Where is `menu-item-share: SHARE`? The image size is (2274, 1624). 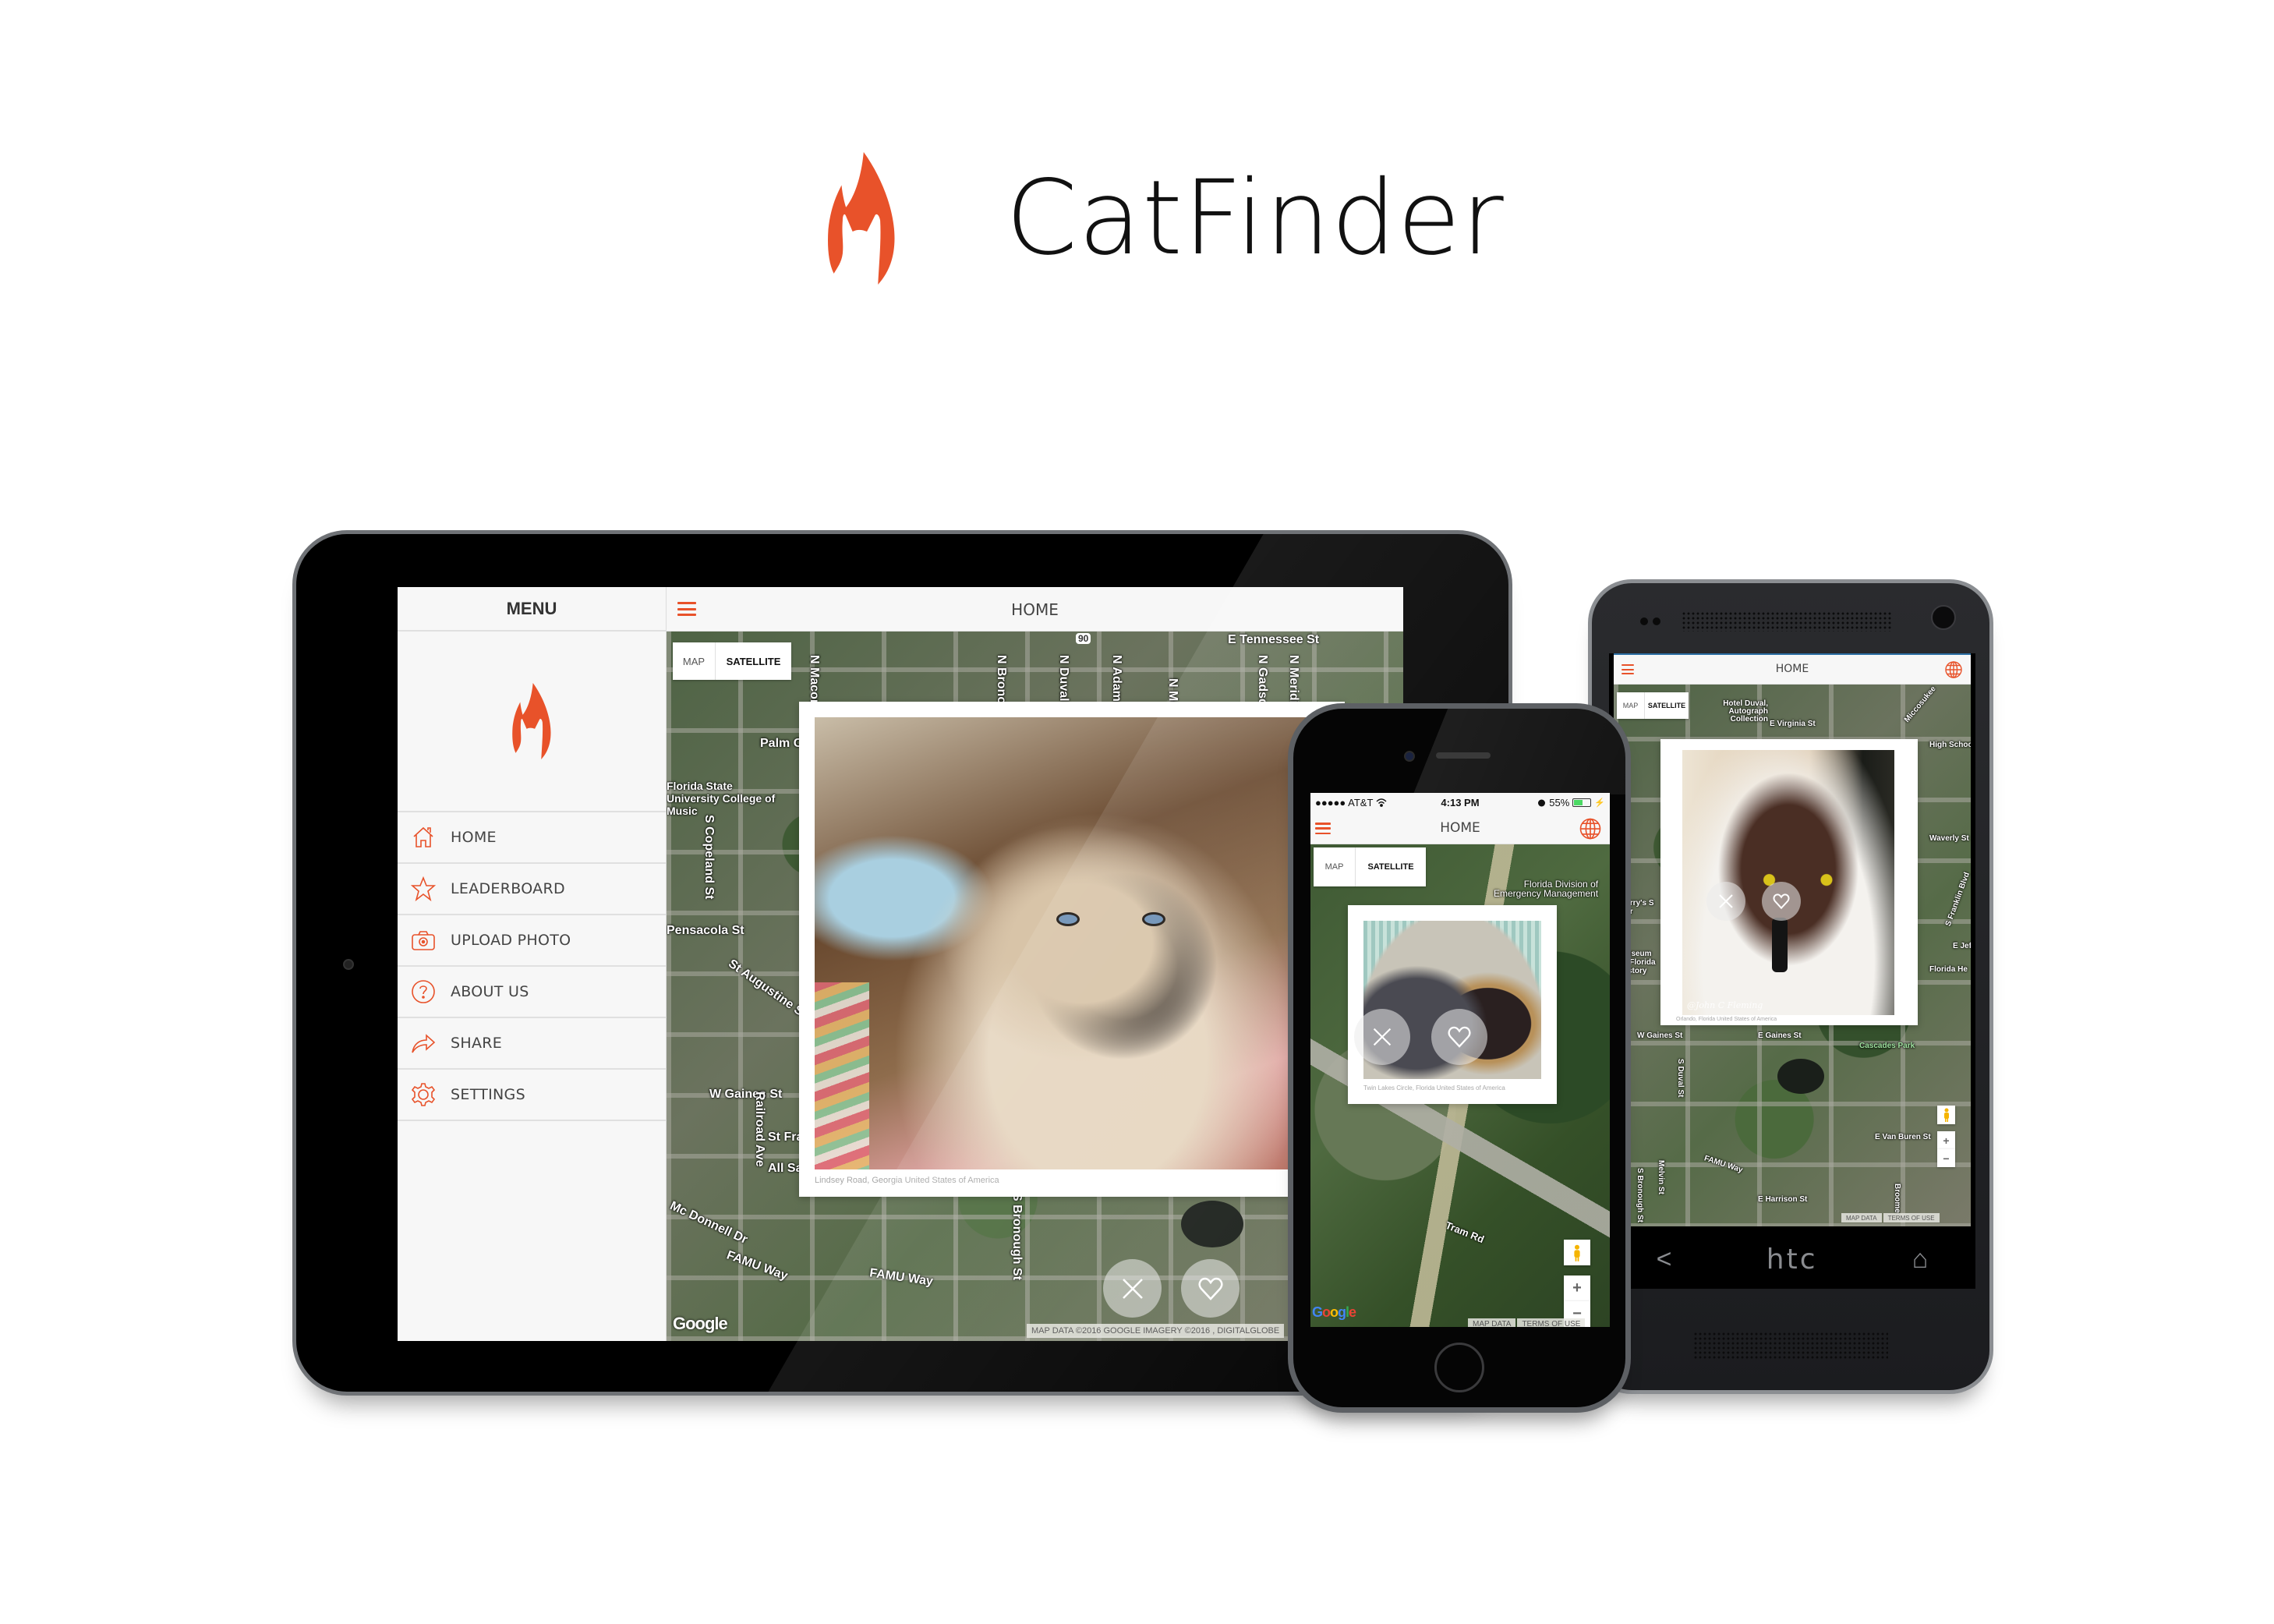
menu-item-share: SHARE is located at coordinates (532, 1044).